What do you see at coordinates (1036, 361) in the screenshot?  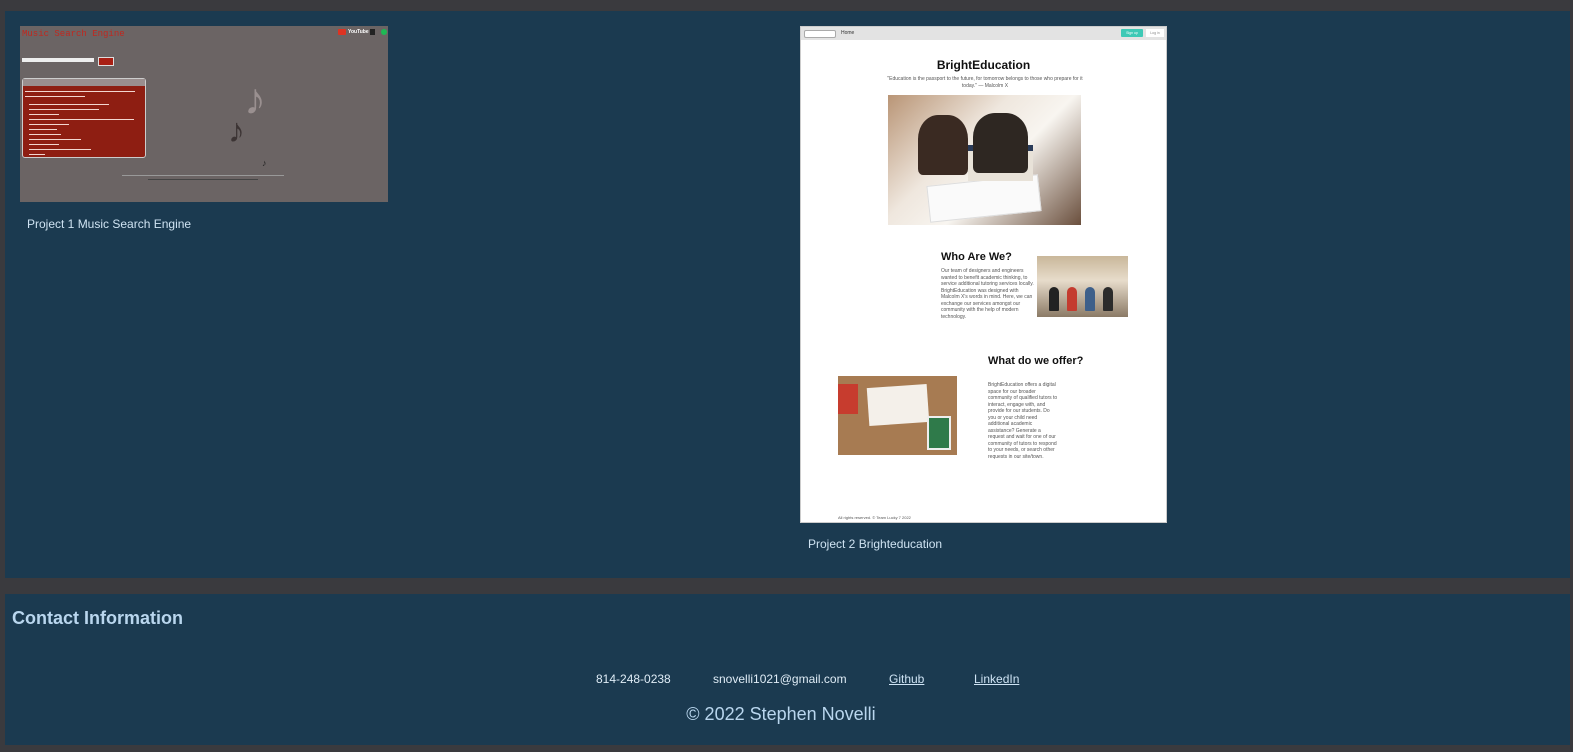 I see `what-do-we-offer-heading: What do we offer?` at bounding box center [1036, 361].